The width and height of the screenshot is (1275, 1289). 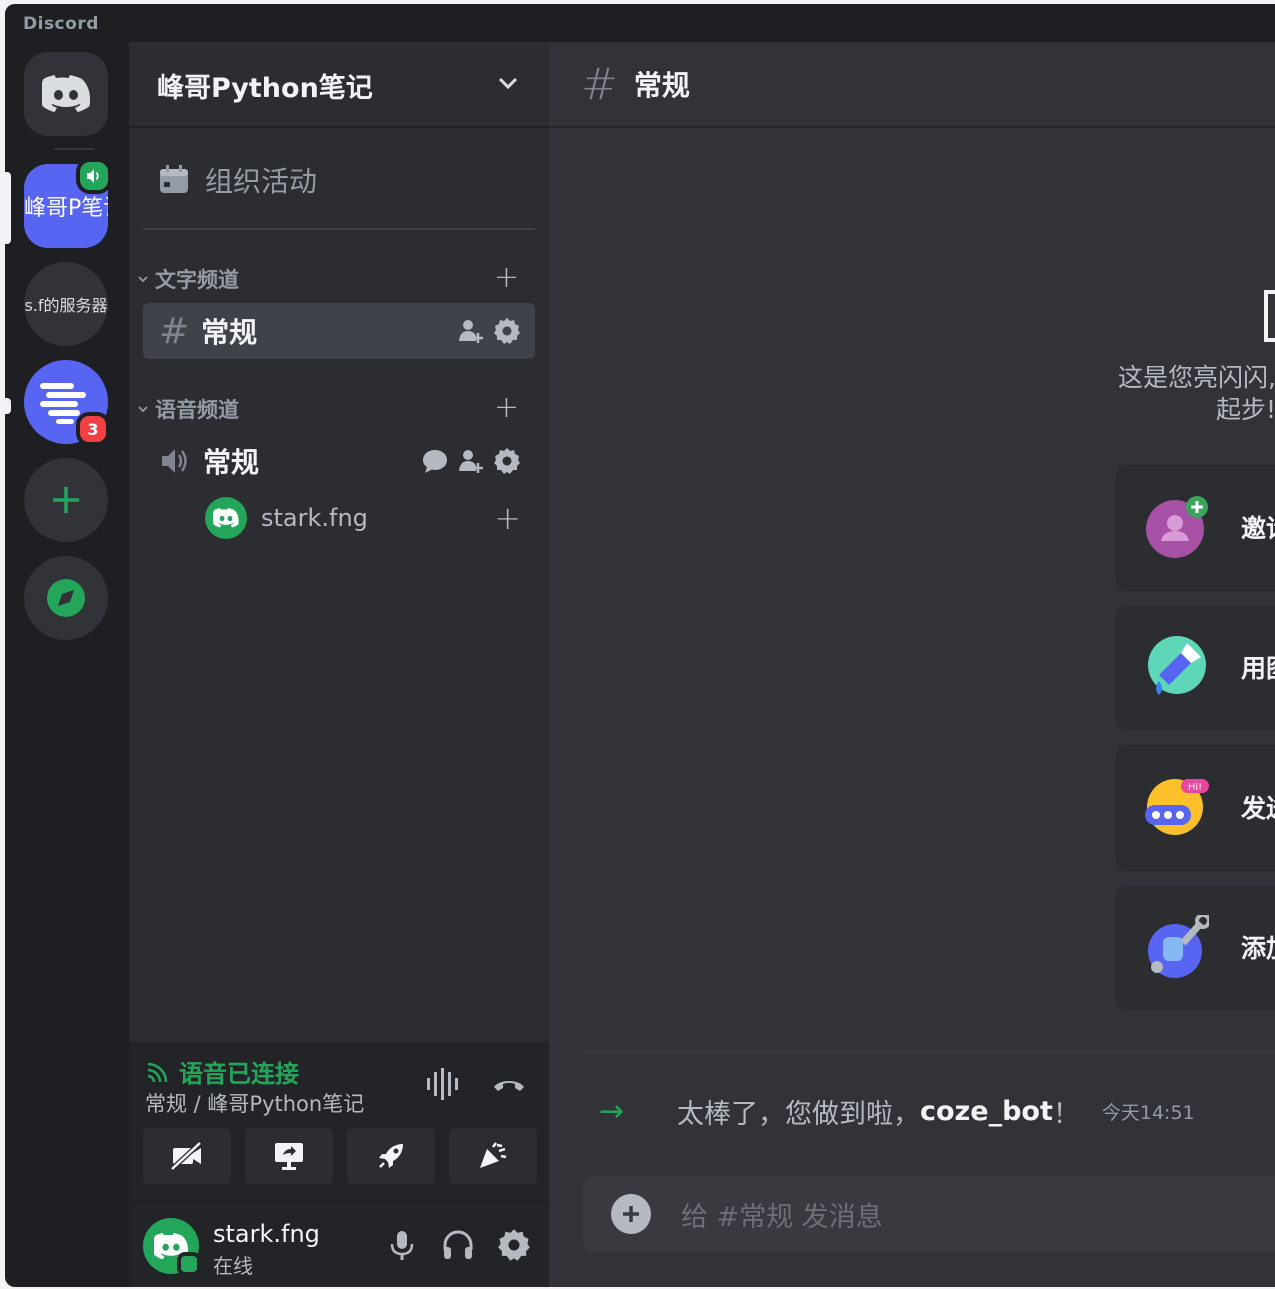 I want to click on invite-friends-card: 邀请, so click(x=1195, y=528).